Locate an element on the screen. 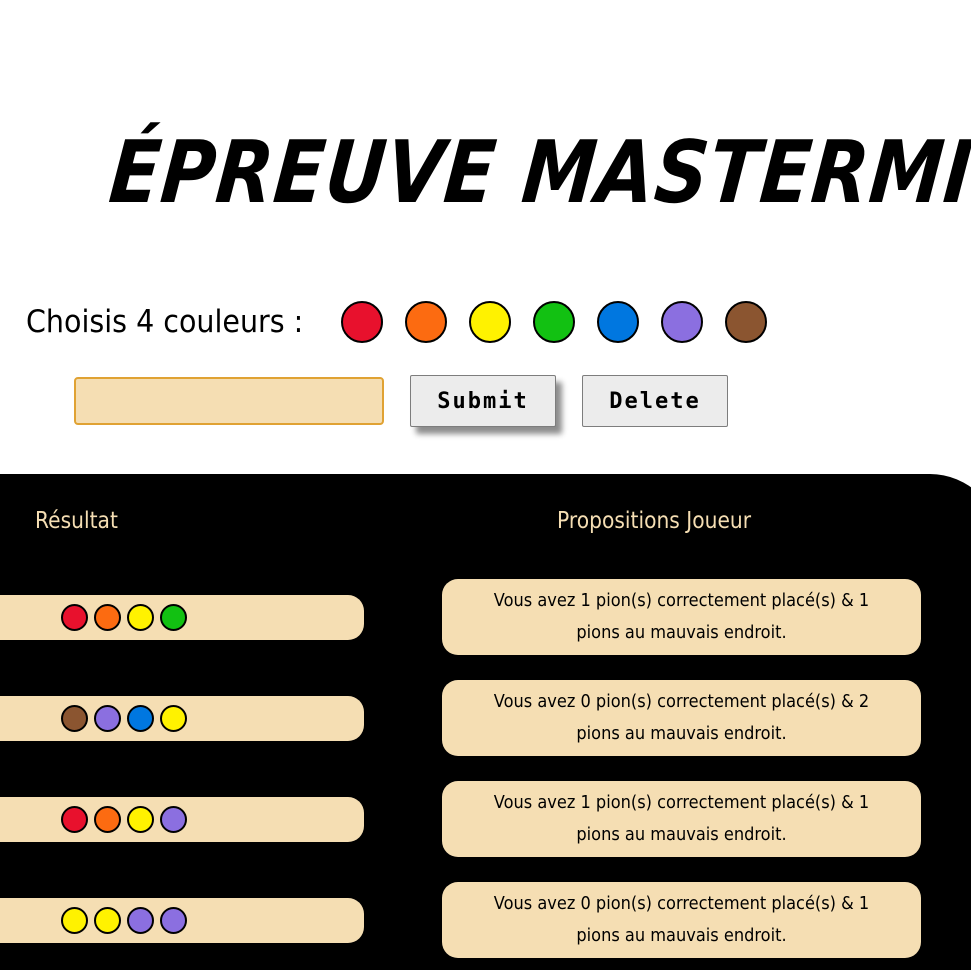 The image size is (971, 970). result-column-header: Résultat is located at coordinates (76, 521).